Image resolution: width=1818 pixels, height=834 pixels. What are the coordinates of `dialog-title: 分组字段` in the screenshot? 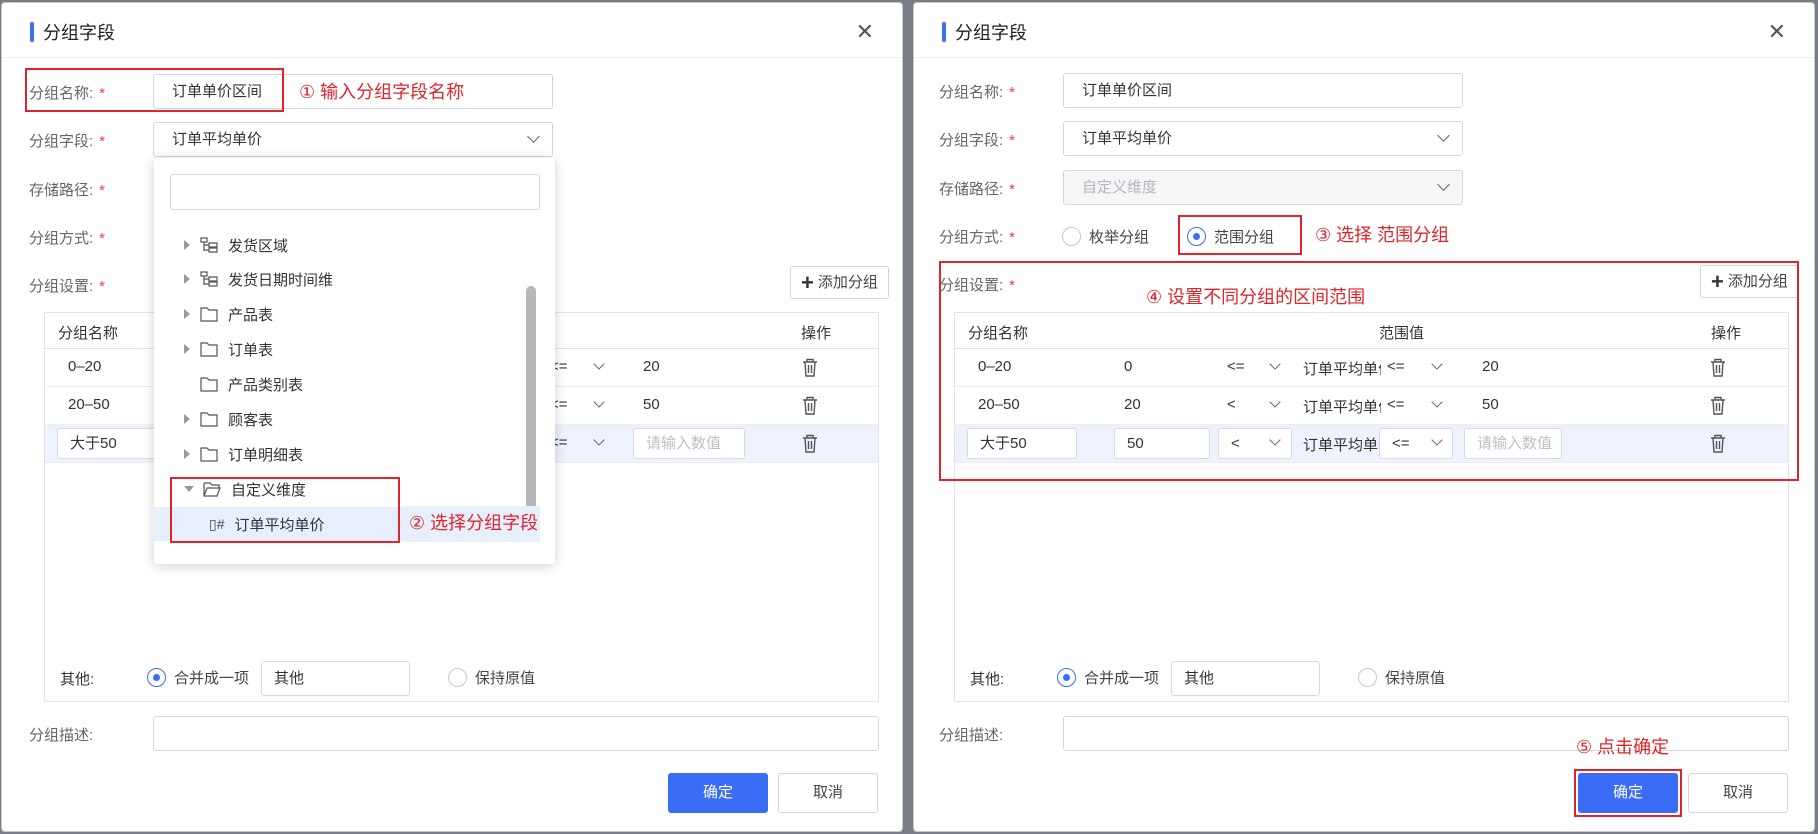 It's located at (984, 32).